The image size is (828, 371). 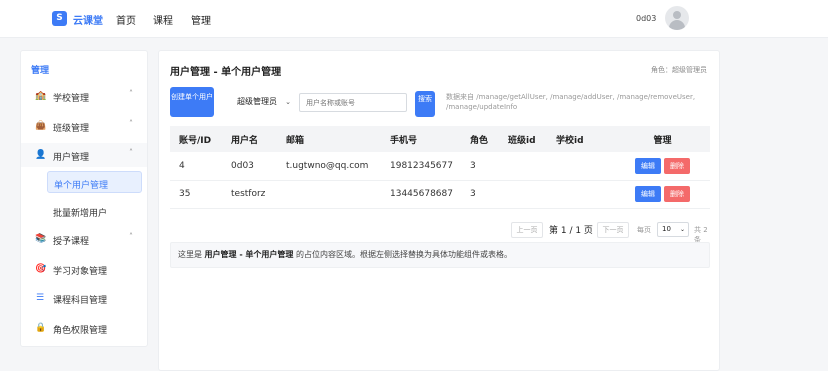 What do you see at coordinates (421, 194) in the screenshot?
I see `cell-phone: 13445678687` at bounding box center [421, 194].